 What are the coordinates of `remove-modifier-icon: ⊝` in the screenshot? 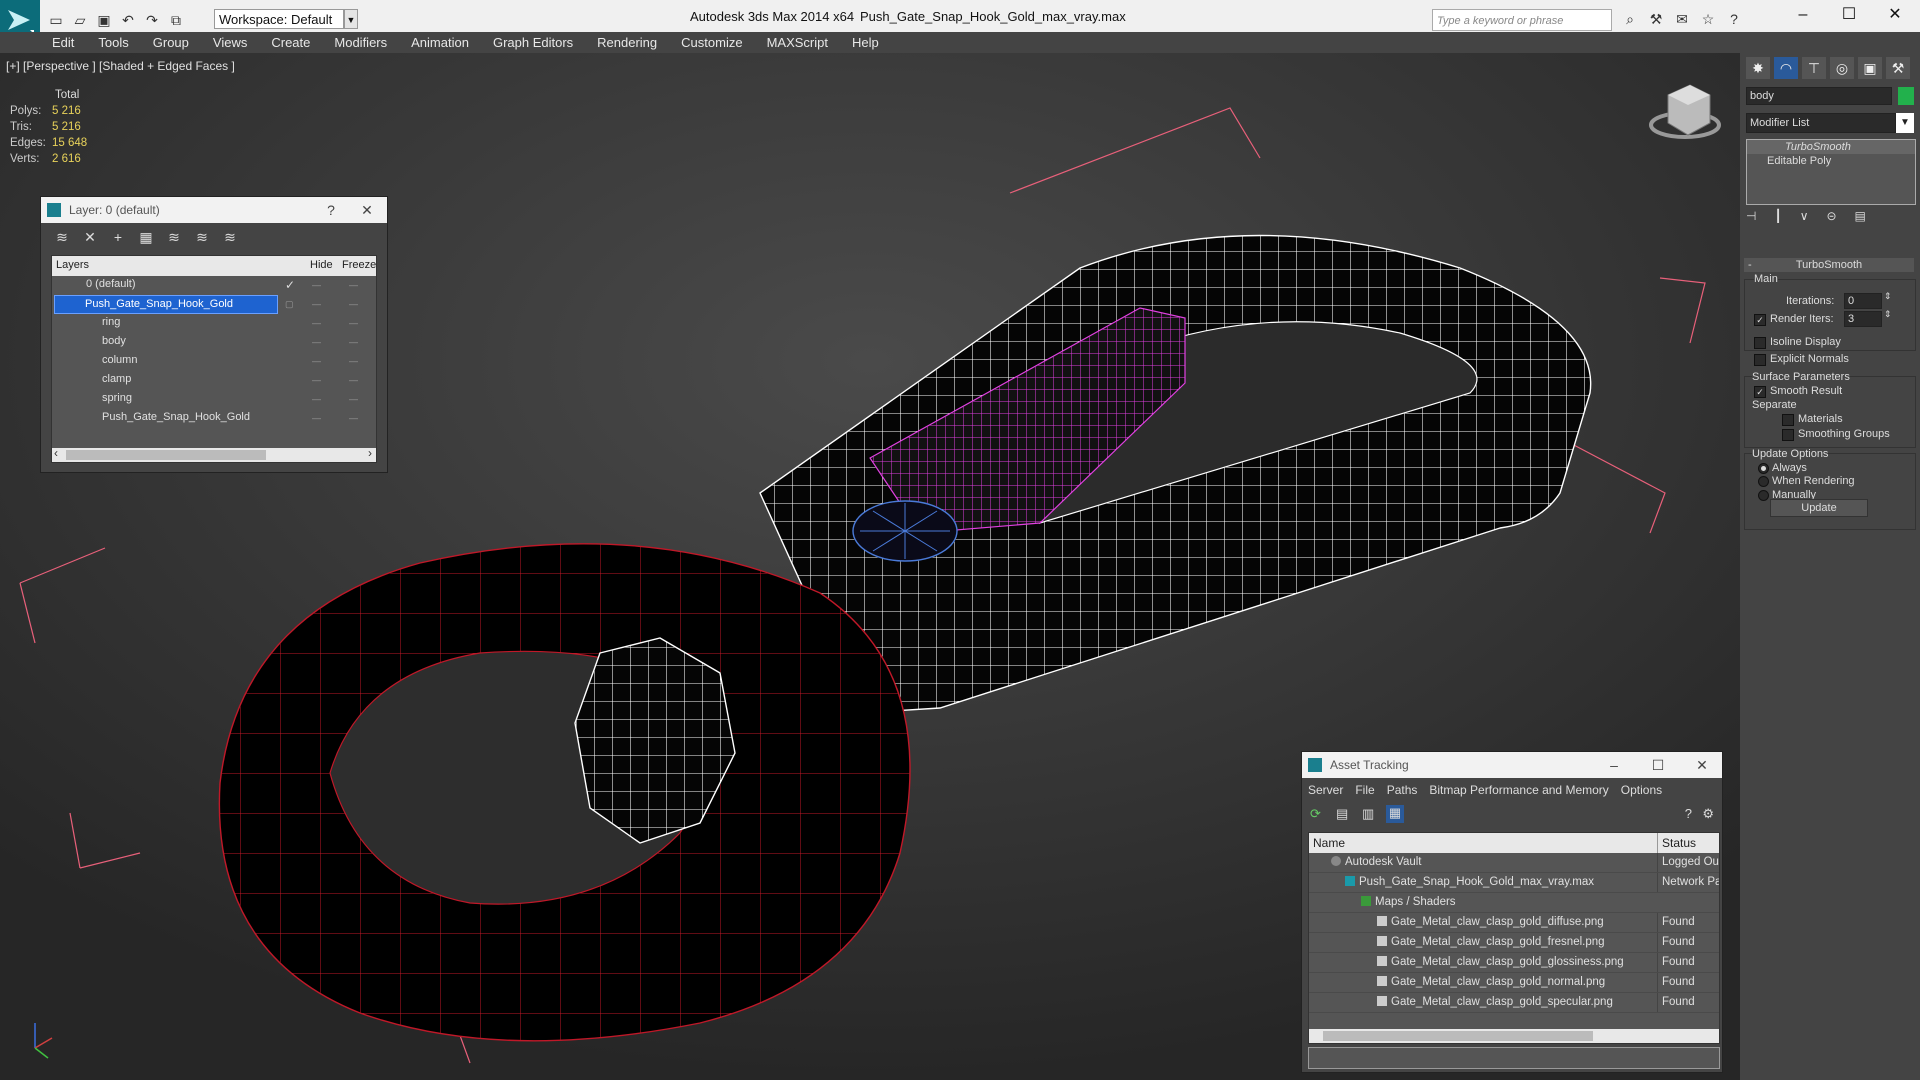 It's located at (1831, 216).